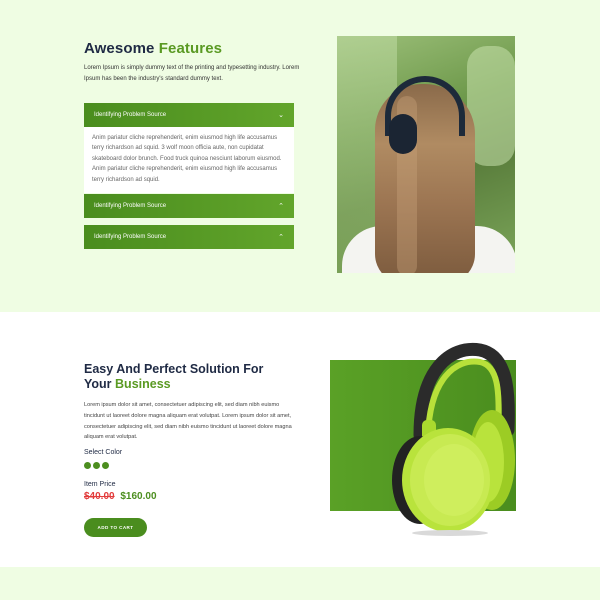 The width and height of the screenshot is (600, 600). I want to click on accordion-header-1: Identifying Problem Source ⌄, so click(189, 115).